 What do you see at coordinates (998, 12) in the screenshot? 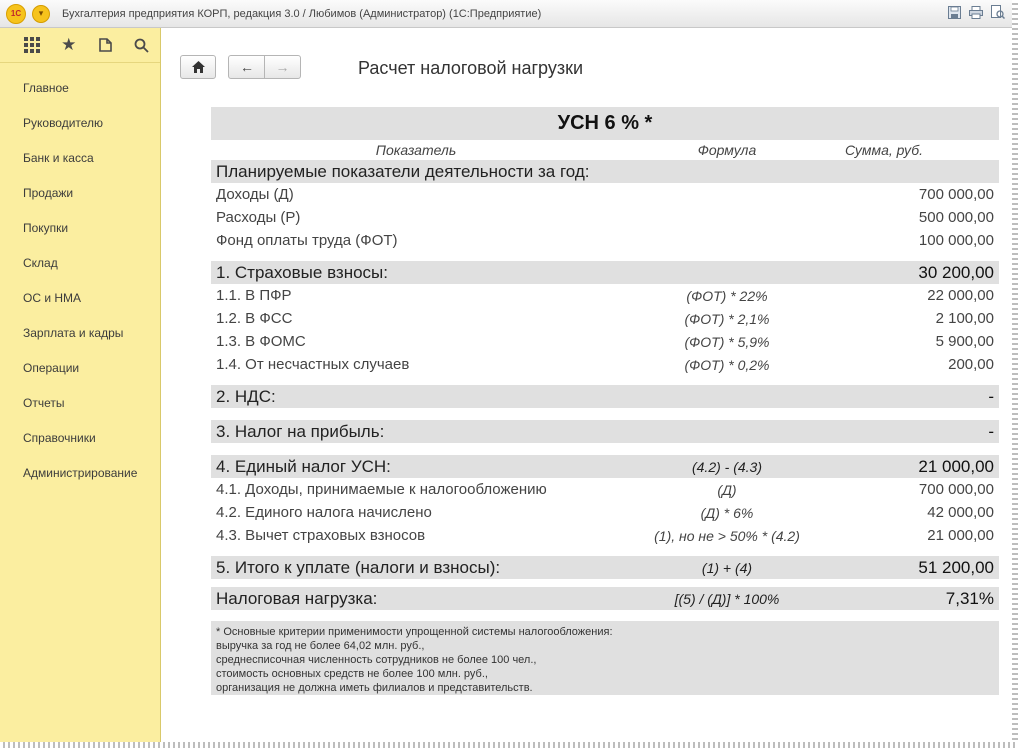
I see `preview-icon` at bounding box center [998, 12].